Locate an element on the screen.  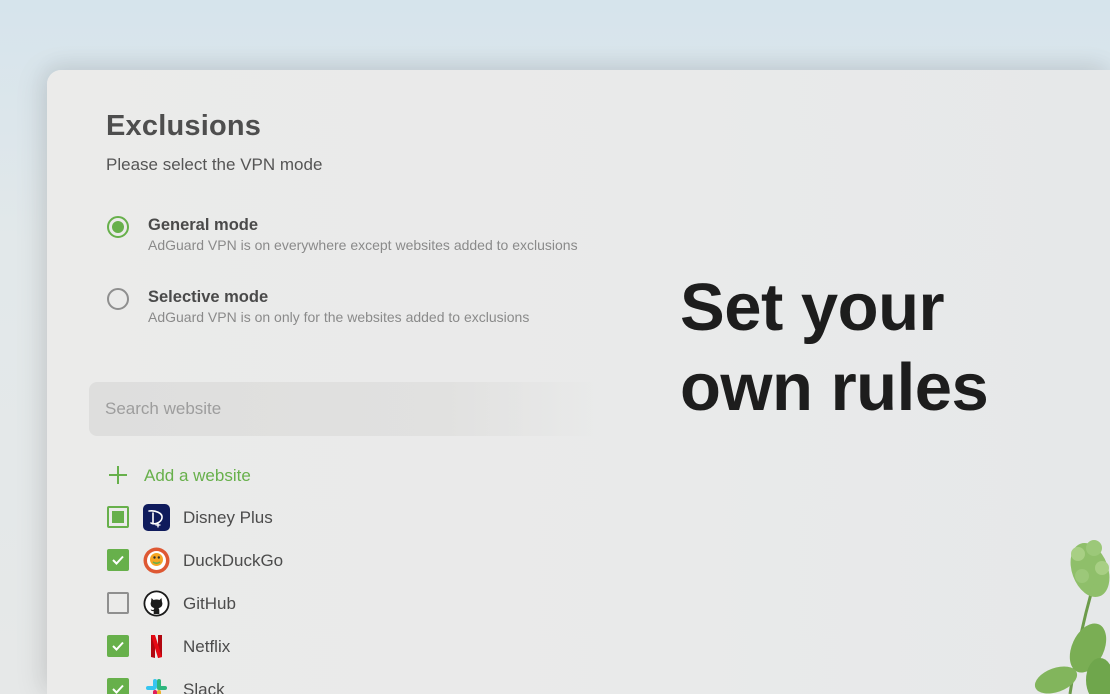
selective-mode-label: Selective mode is located at coordinates (208, 297).